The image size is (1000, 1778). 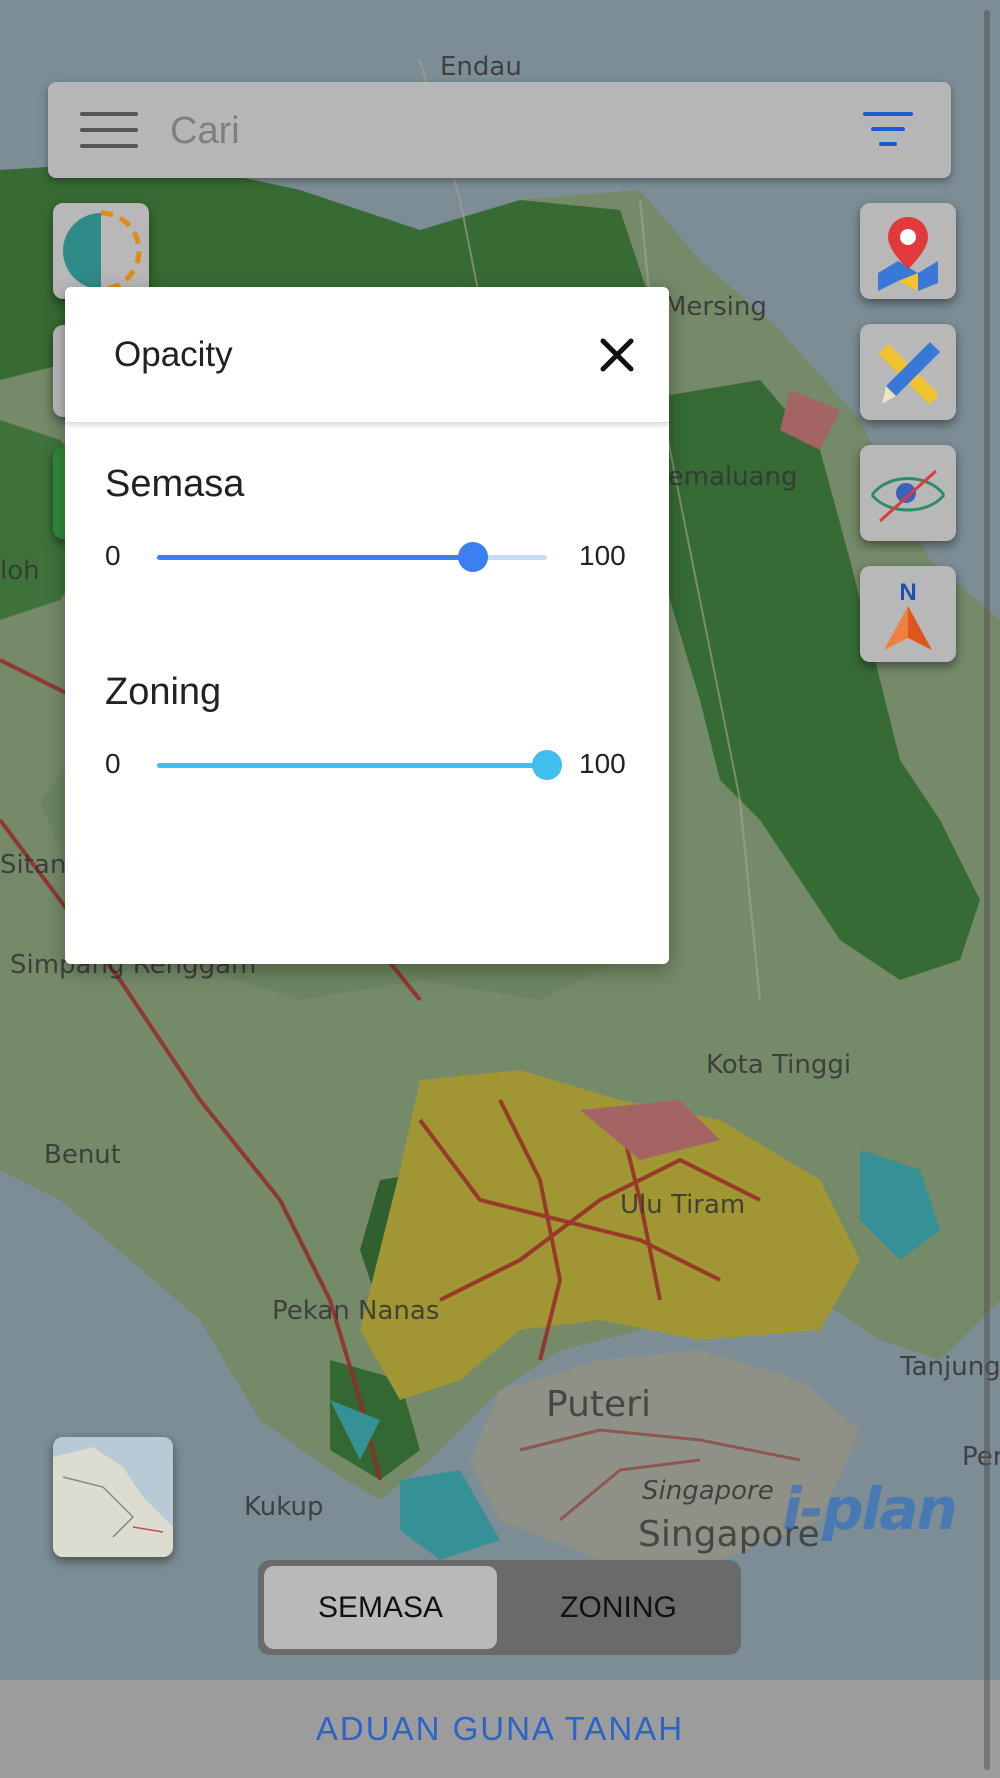 What do you see at coordinates (367, 355) in the screenshot?
I see `dialog-header: Opacity` at bounding box center [367, 355].